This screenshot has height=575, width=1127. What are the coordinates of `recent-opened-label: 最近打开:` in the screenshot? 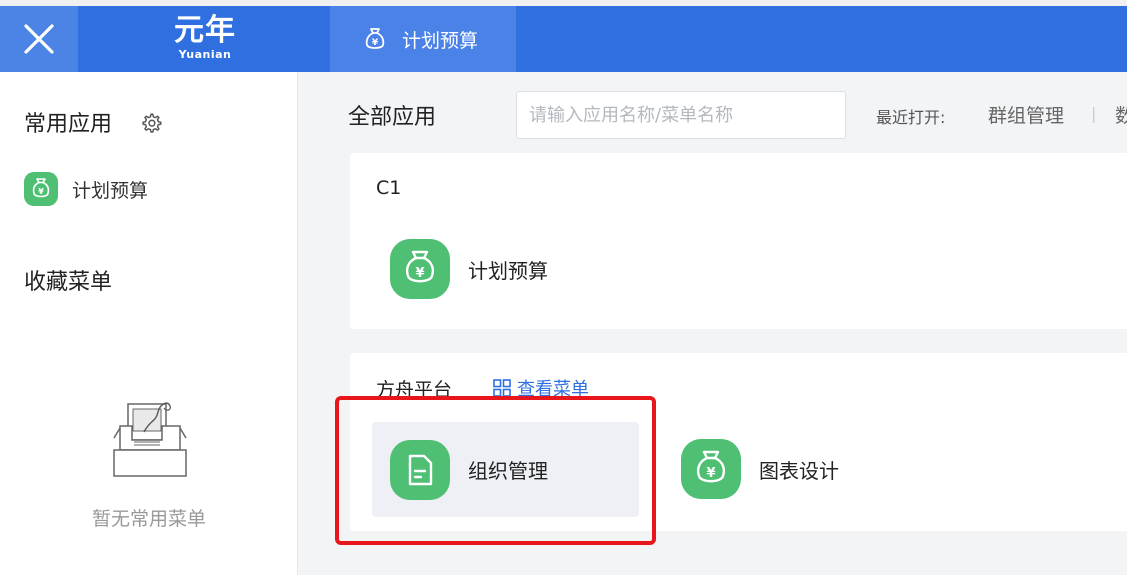 It's located at (911, 117).